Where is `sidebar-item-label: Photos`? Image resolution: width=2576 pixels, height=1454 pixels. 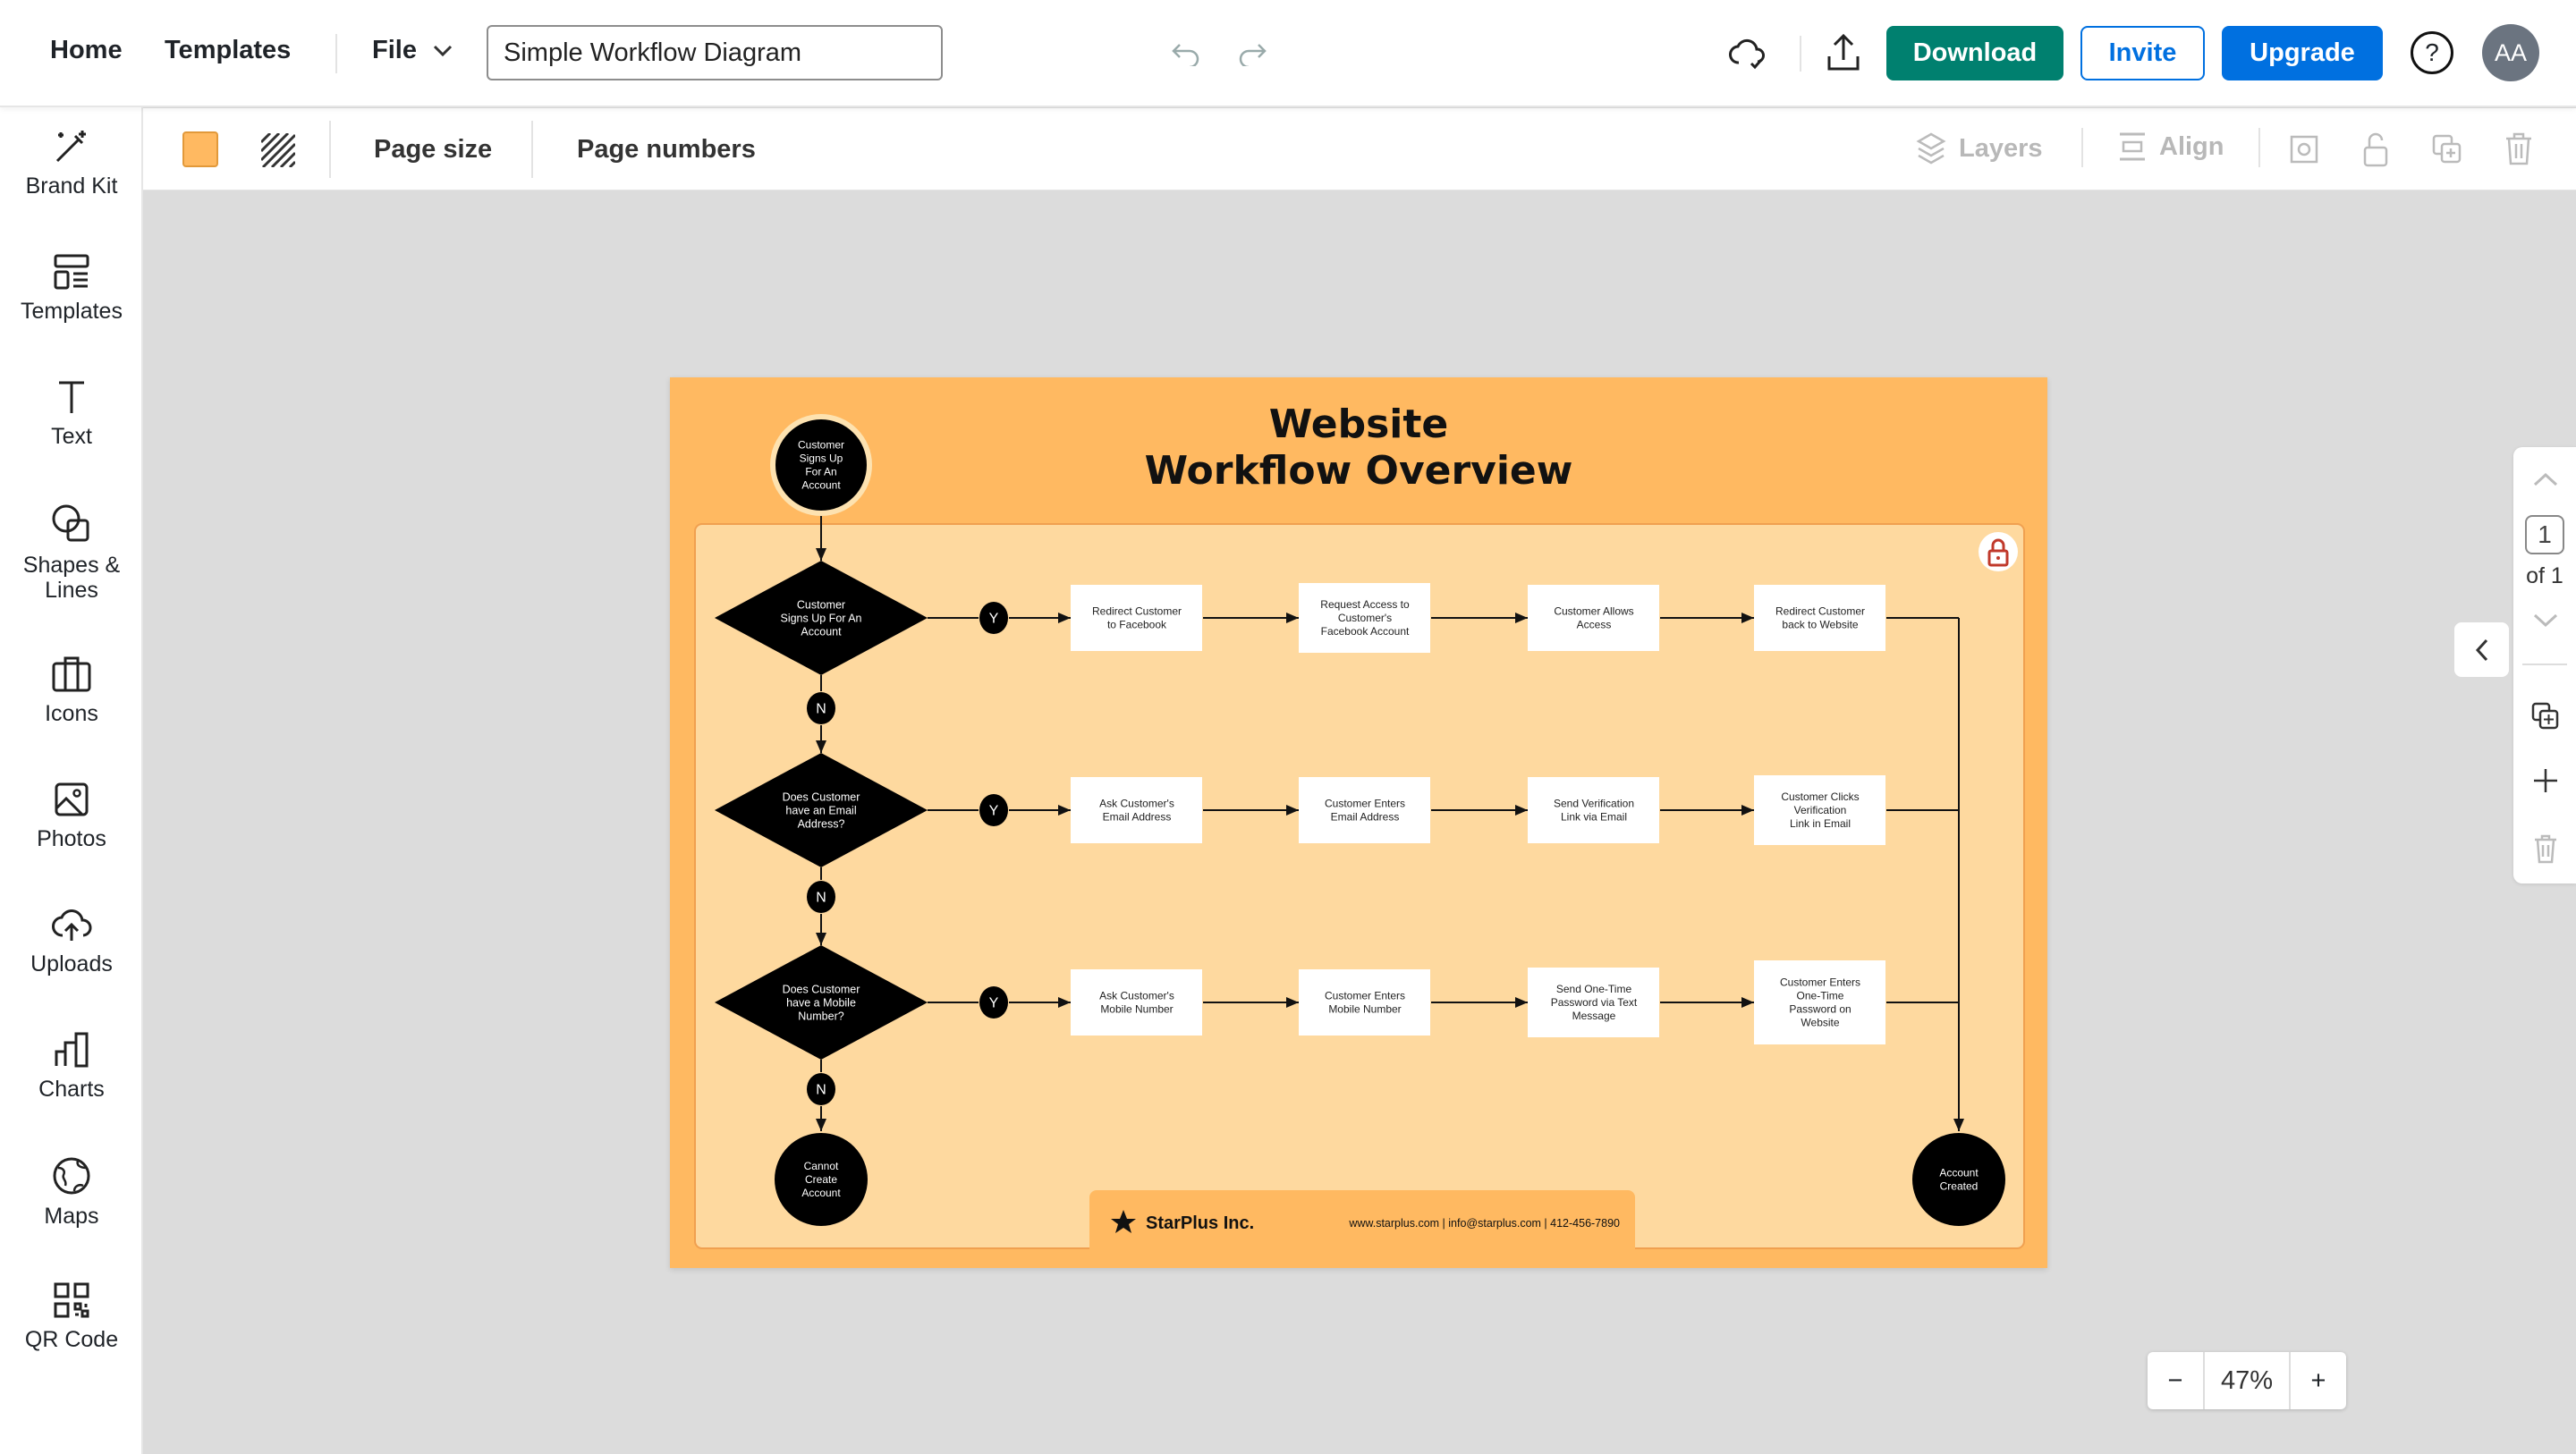
sidebar-item-label: Photos is located at coordinates (71, 838).